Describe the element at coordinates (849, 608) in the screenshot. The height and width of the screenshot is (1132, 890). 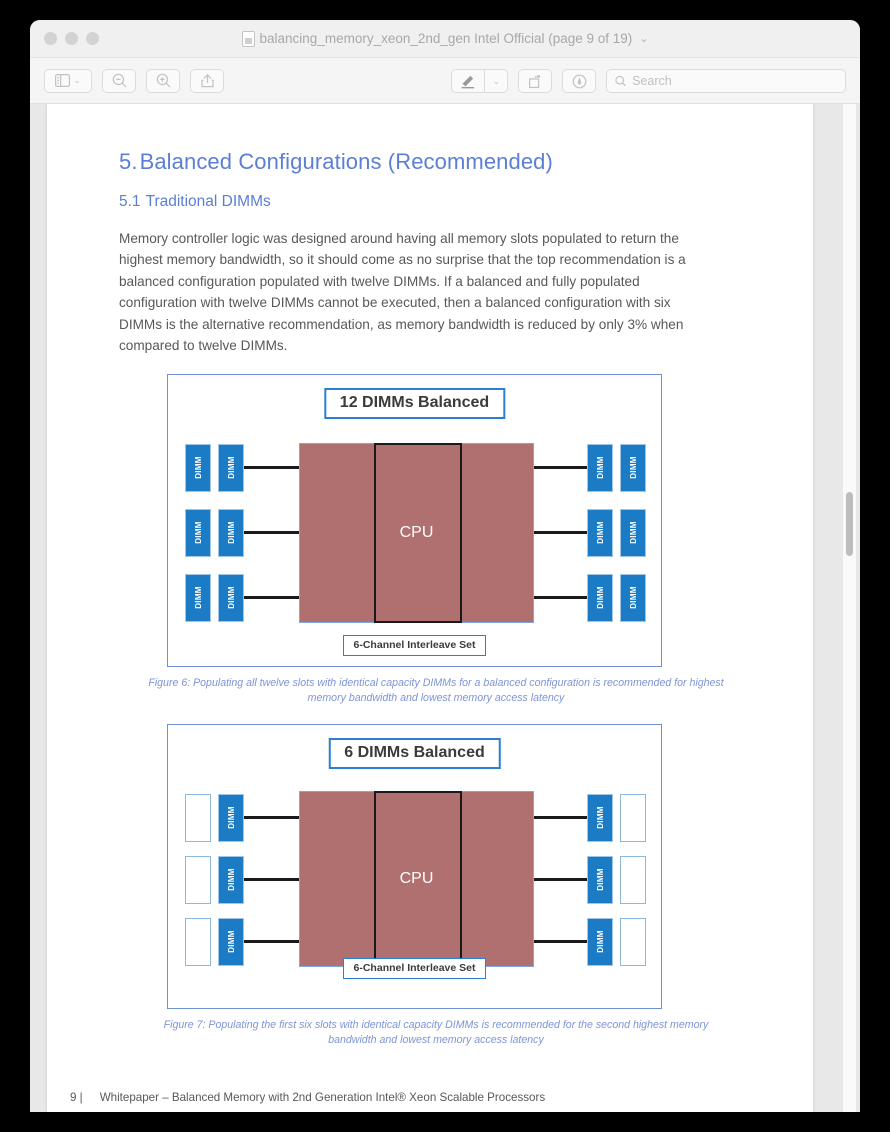
I see `vertical-scrollbar` at that location.